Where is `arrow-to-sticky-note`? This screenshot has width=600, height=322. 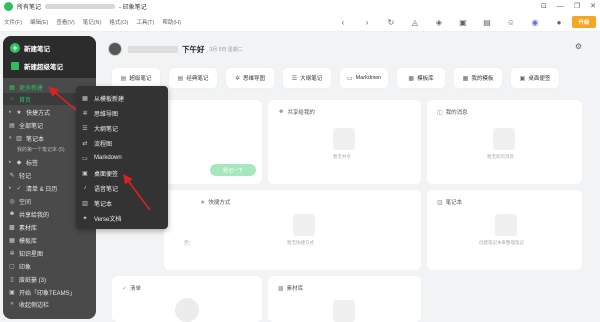 arrow-to-sticky-note is located at coordinates (137, 192).